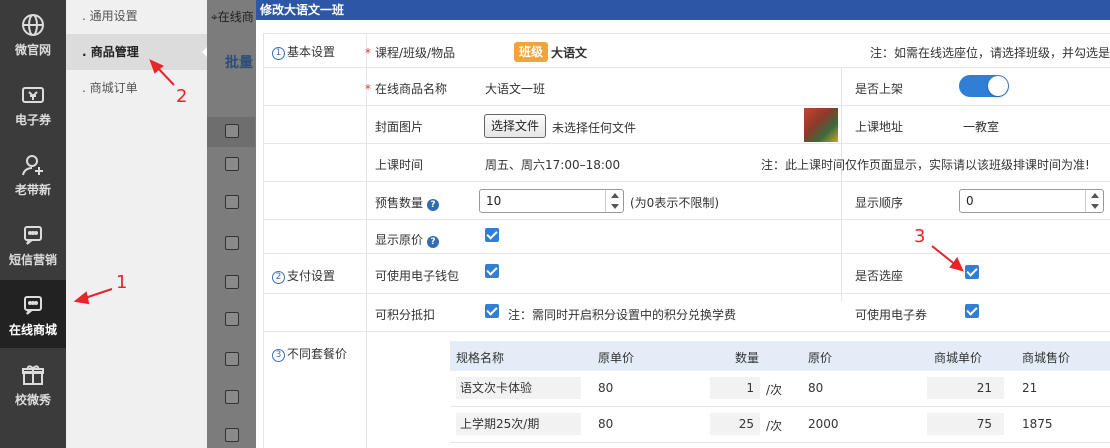 The width and height of the screenshot is (1110, 448). Describe the element at coordinates (32, 190) in the screenshot. I see `sidebar-item-label: 老带新` at that location.